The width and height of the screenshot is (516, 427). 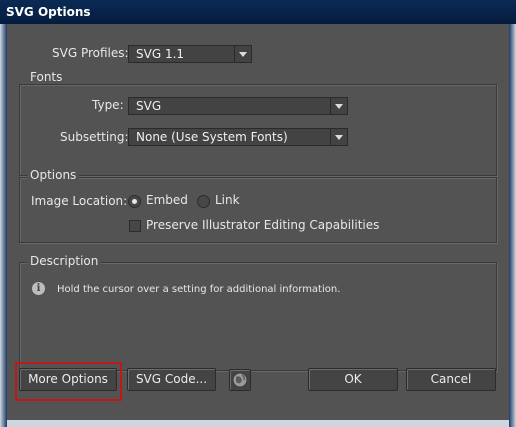 What do you see at coordinates (149, 106) in the screenshot?
I see `font-type-value: SVG` at bounding box center [149, 106].